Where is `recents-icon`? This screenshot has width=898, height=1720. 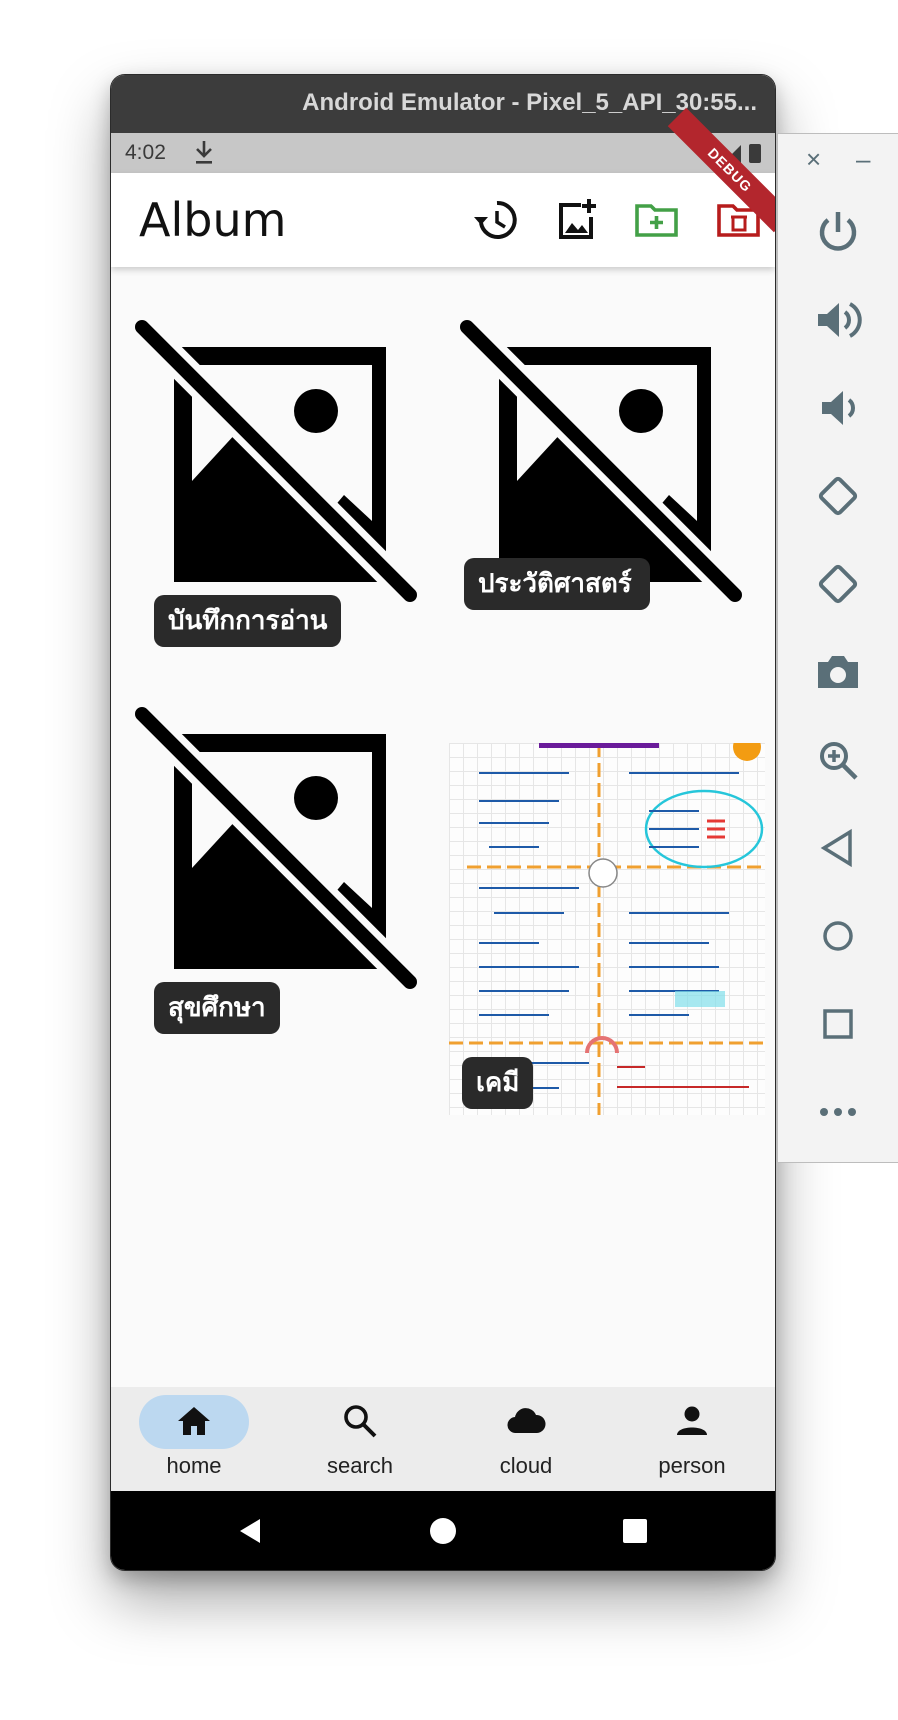 recents-icon is located at coordinates (635, 1531).